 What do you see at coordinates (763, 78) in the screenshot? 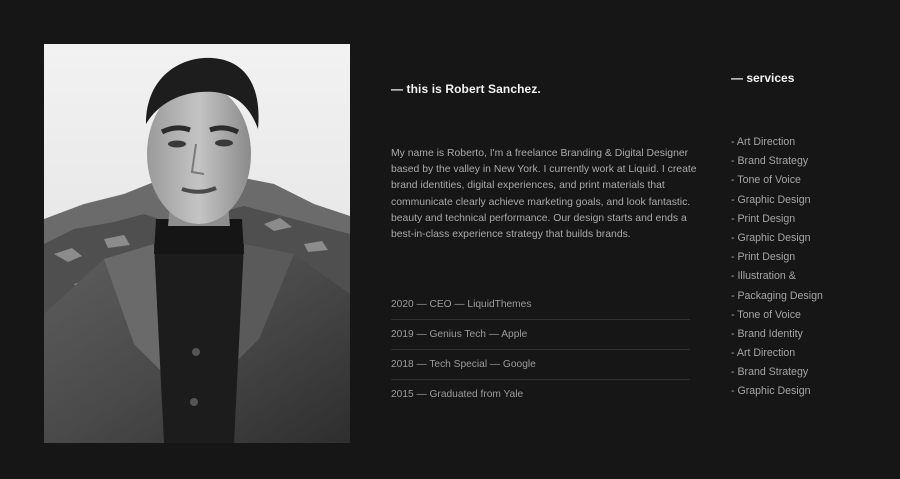
I see `services-heading: — services` at bounding box center [763, 78].